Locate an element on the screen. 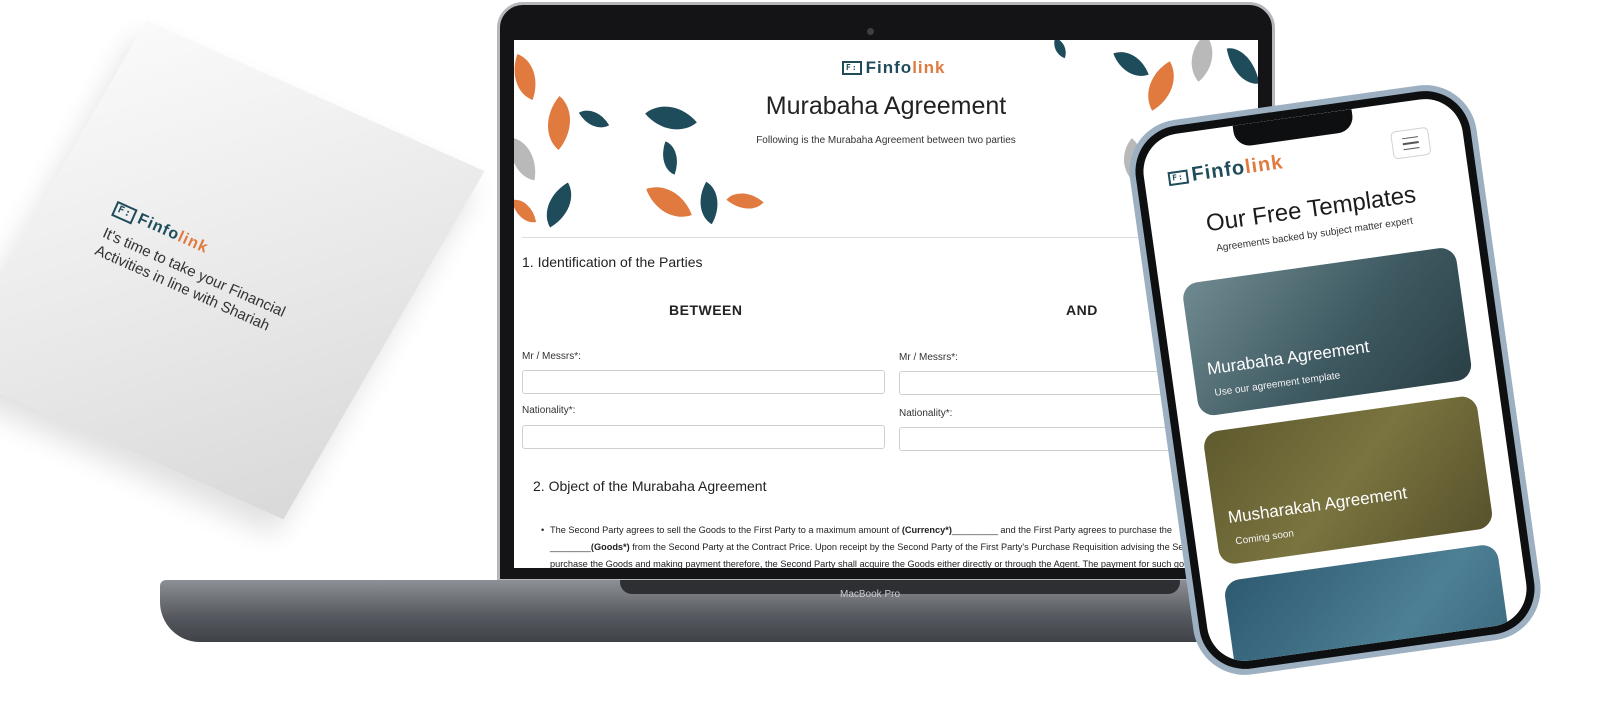 This screenshot has height=704, width=1607. camera-icon is located at coordinates (870, 31).